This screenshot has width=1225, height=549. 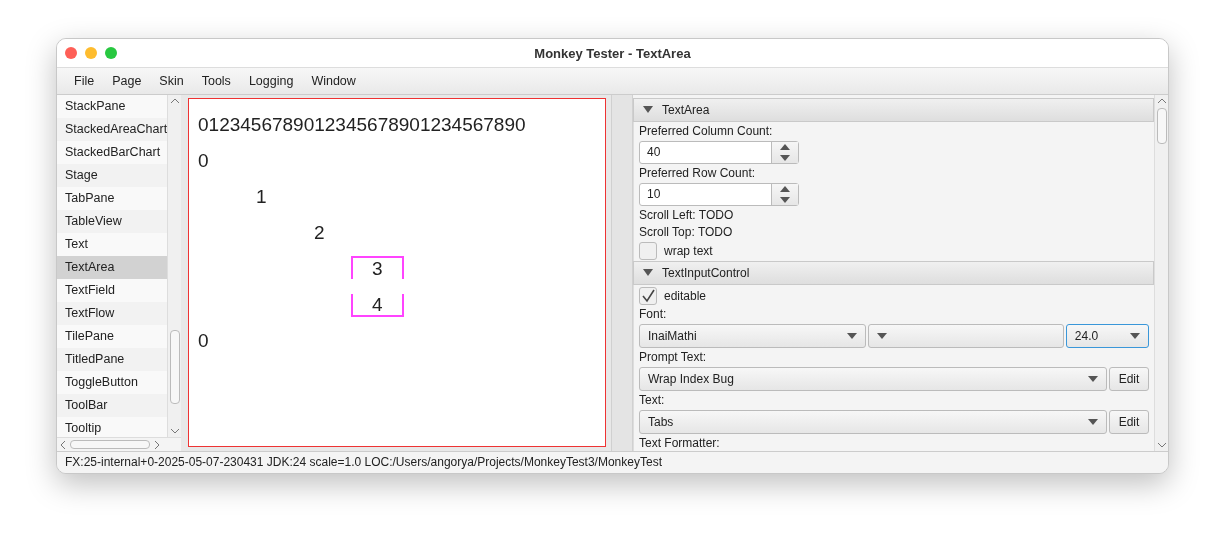 What do you see at coordinates (612, 462) in the screenshot?
I see `status-bar: FX:25-internal+0-2025-05-07-230431 JDK:24 scale=1.0 LOC:/Users/angorya/Projects/MonkeyTest3/MonkeyTest` at bounding box center [612, 462].